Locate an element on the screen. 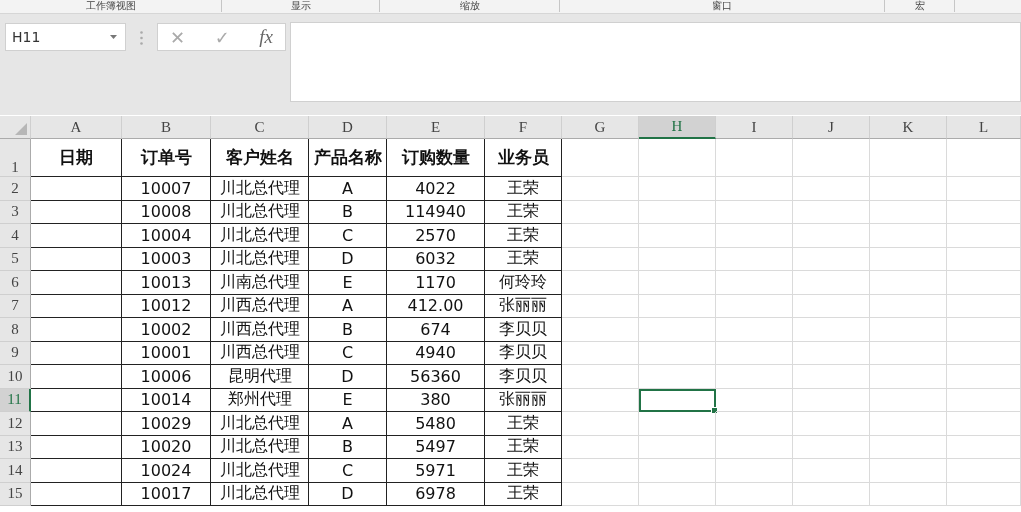 Image resolution: width=1021 pixels, height=512 pixels. row-header: 8 is located at coordinates (15, 330).